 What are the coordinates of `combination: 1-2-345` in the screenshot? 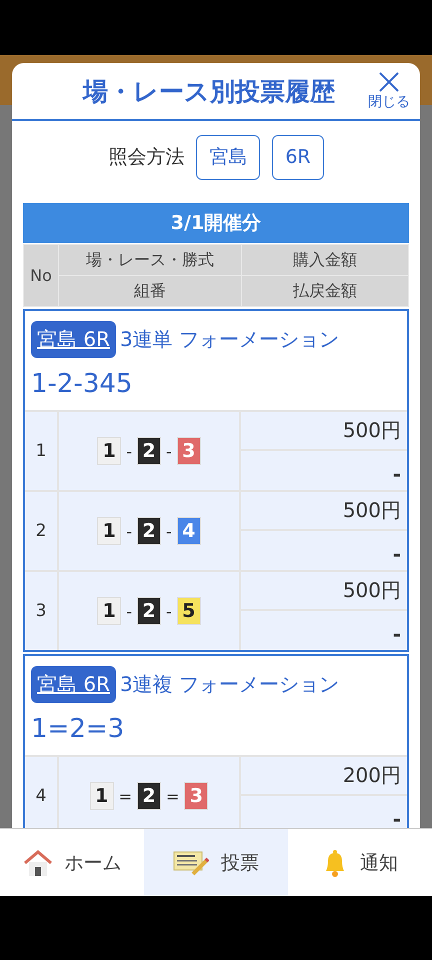 It's located at (82, 384).